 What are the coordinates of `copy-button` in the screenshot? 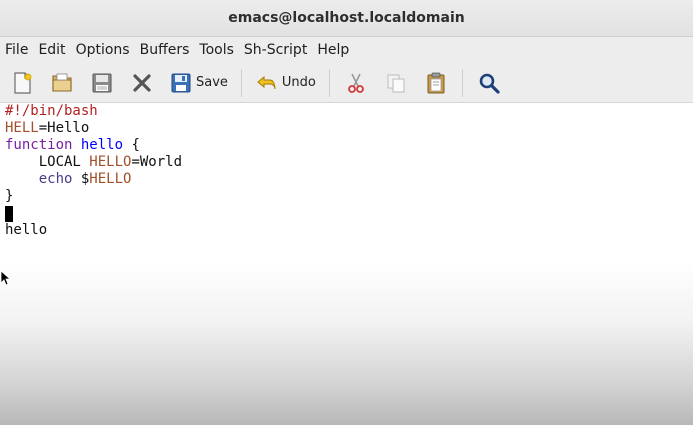 It's located at (396, 83).